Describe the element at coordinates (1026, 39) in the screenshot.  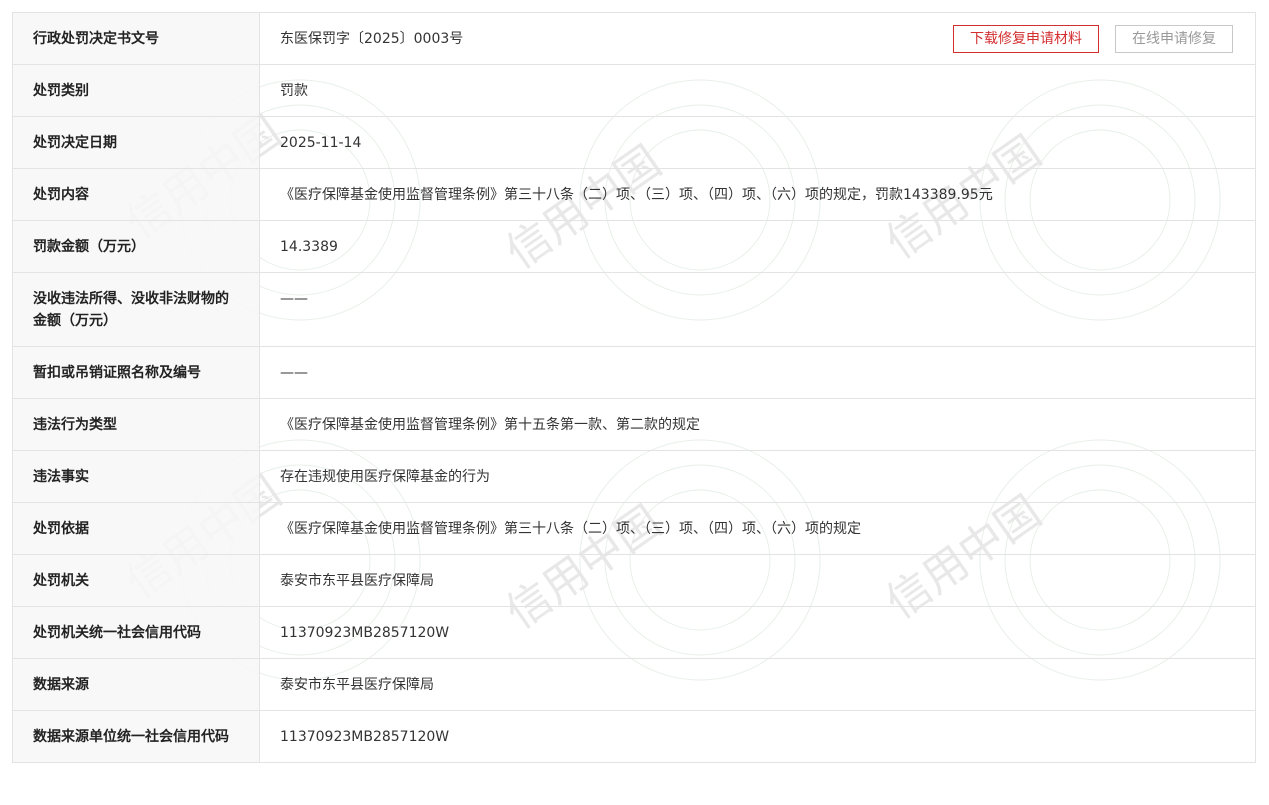
I see `download-repair-materials-button: 下载修复申请材料` at that location.